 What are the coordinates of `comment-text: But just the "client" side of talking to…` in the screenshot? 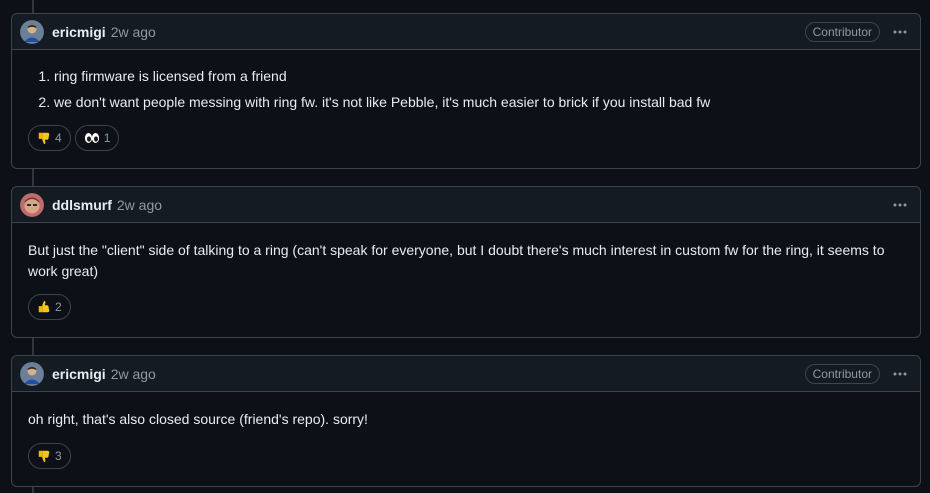 It's located at (456, 260).